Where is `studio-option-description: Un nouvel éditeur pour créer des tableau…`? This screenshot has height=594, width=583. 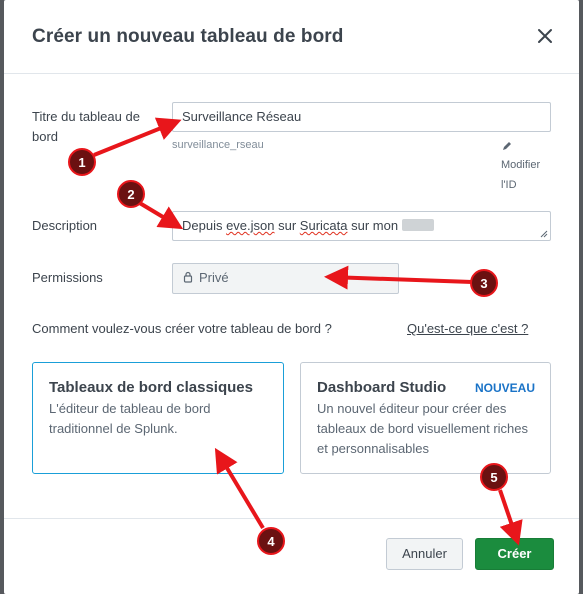 studio-option-description: Un nouvel éditeur pour créer des tableau… is located at coordinates (423, 428).